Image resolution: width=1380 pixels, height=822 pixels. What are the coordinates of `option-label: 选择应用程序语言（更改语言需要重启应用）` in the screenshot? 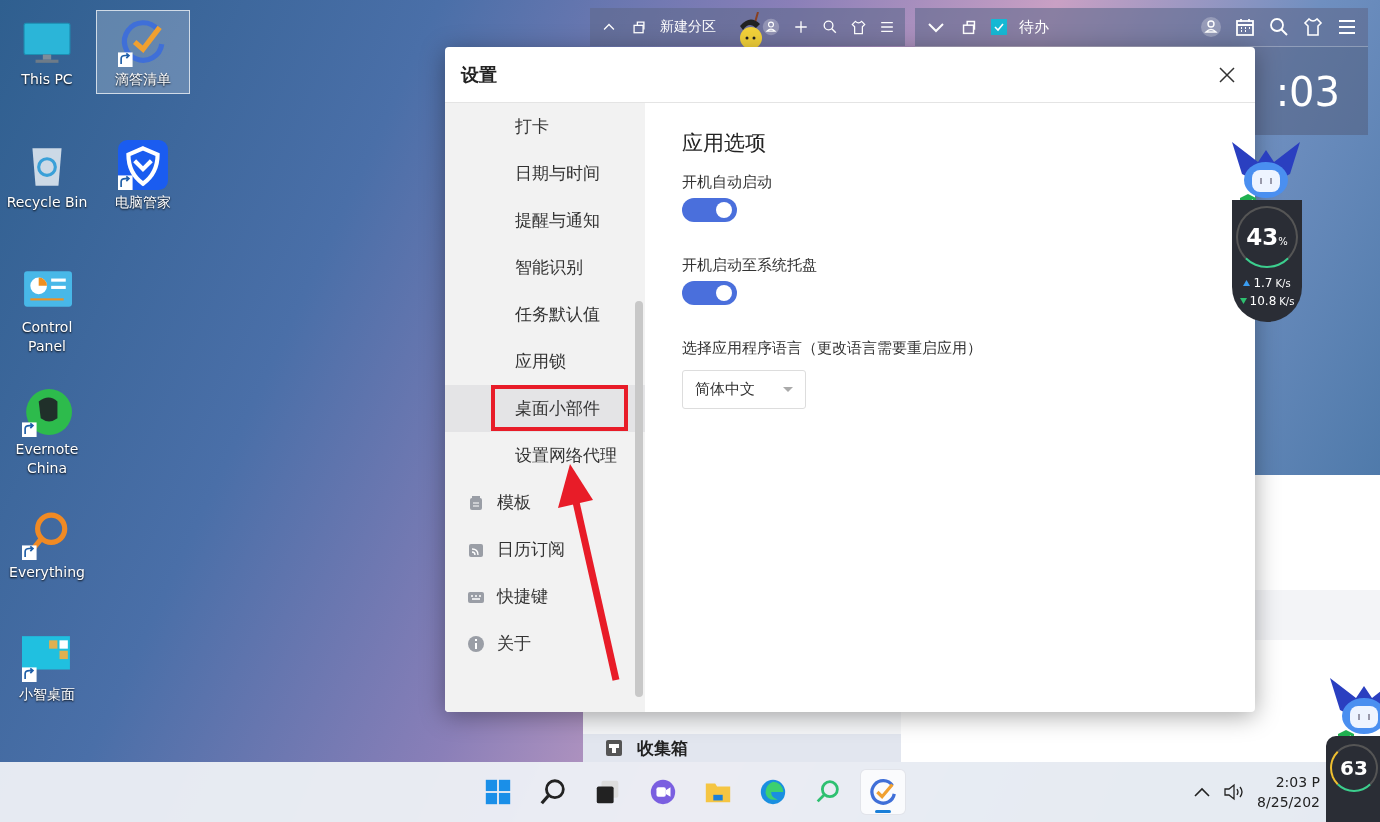 It's located at (832, 348).